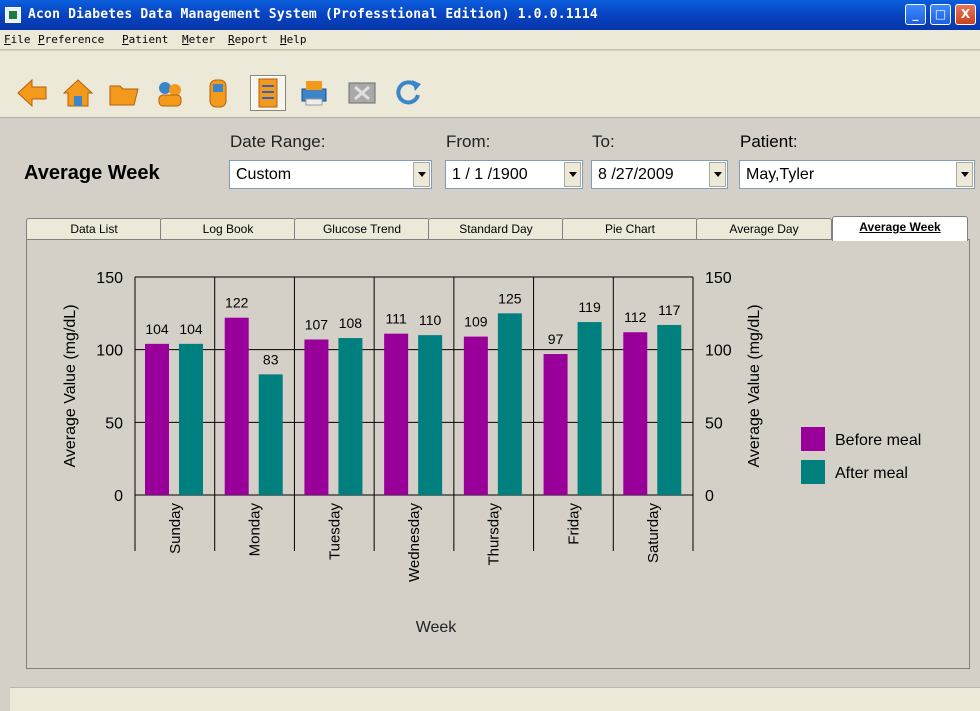  Describe the element at coordinates (556, 339) in the screenshot. I see `data-label: 97` at that location.